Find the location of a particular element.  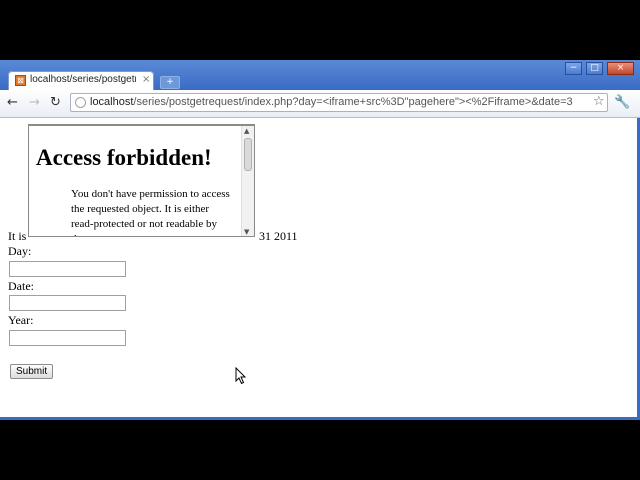

text-it-is: It is is located at coordinates (17, 236).